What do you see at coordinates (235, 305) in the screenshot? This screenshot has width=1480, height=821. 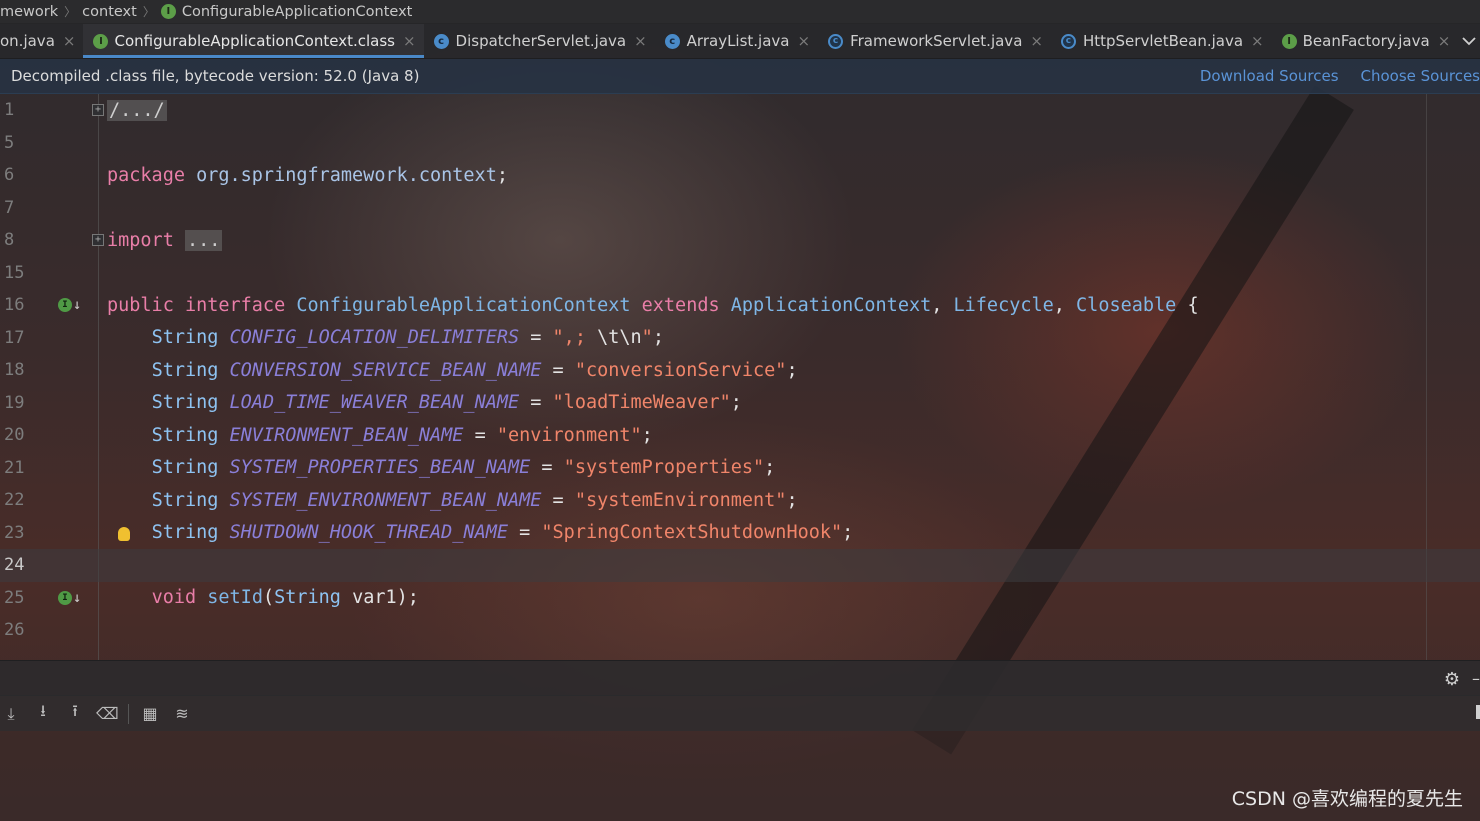 I see `keyword: interface` at bounding box center [235, 305].